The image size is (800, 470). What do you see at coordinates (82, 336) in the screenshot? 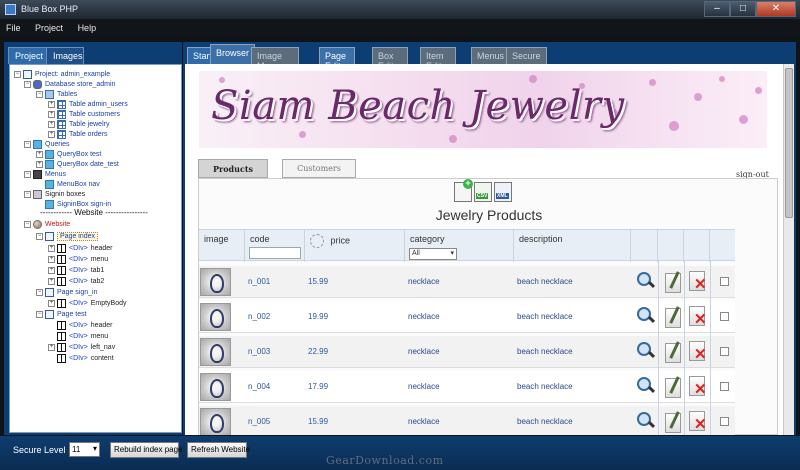
I see `tree-node-div: <DIv> menu` at bounding box center [82, 336].